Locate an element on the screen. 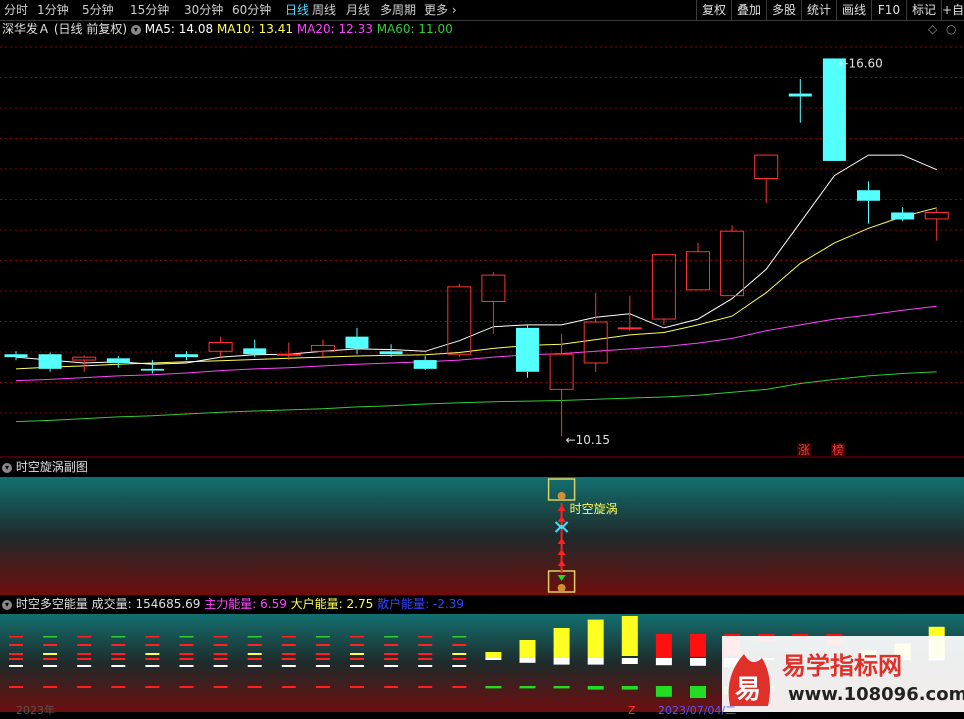  vortex-header: ▾ 时空旋涡副图 is located at coordinates (45, 467).